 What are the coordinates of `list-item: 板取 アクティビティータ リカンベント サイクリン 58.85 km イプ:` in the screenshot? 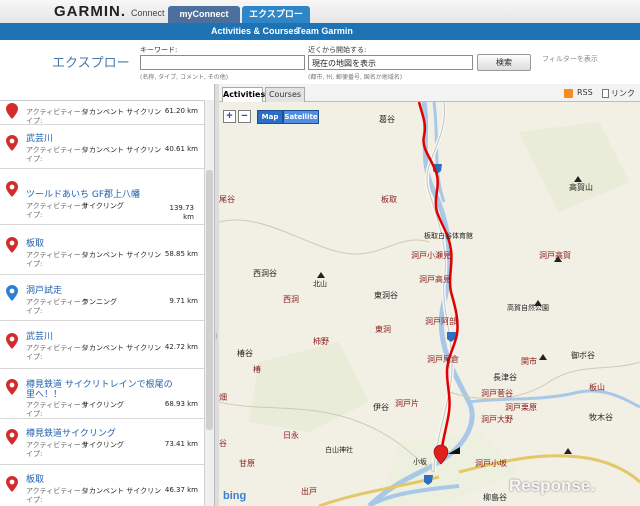 It's located at (102, 250).